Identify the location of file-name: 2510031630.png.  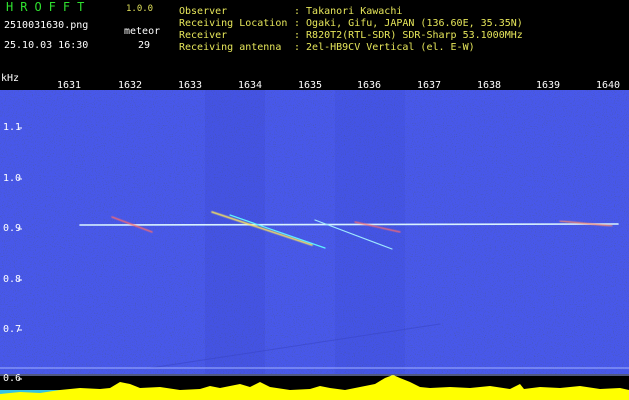
(46, 25).